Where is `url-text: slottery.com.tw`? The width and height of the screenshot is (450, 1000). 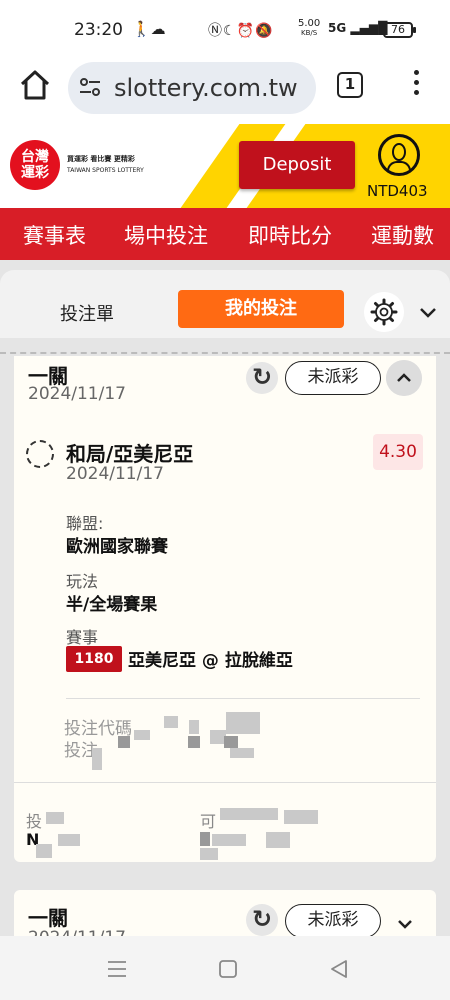 url-text: slottery.com.tw is located at coordinates (206, 88).